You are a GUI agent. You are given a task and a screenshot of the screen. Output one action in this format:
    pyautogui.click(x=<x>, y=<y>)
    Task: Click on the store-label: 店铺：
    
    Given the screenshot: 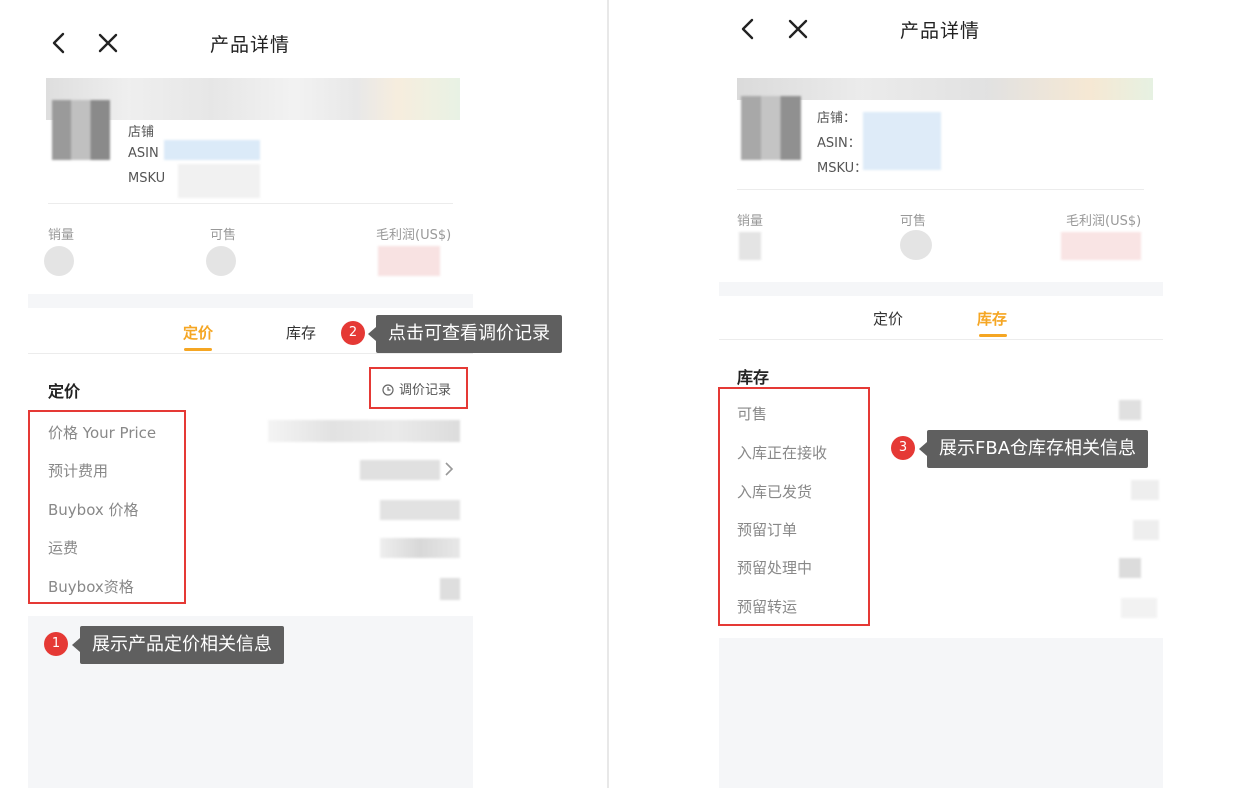 What is the action you would take?
    pyautogui.click(x=837, y=118)
    